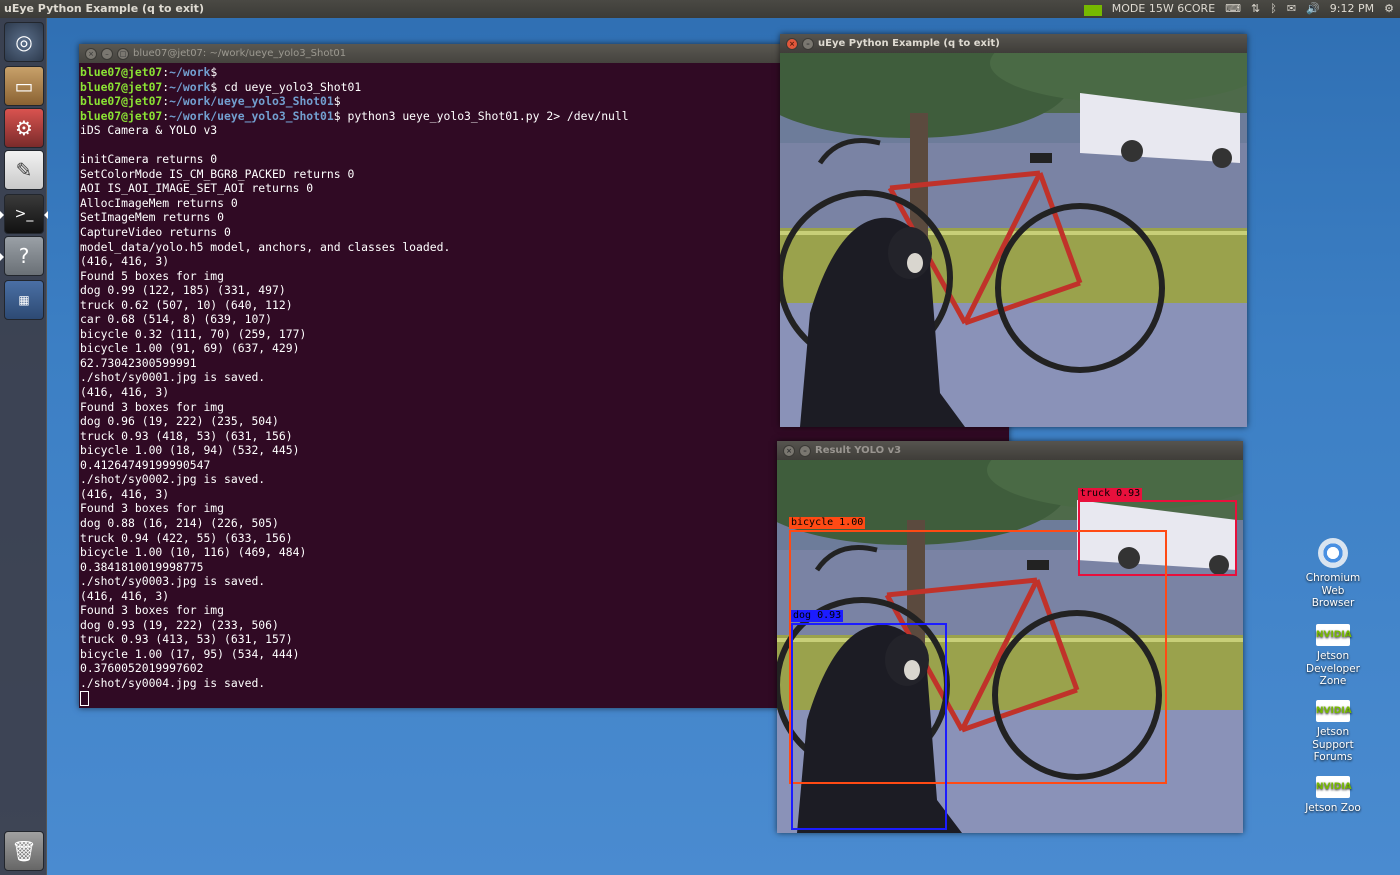 The height and width of the screenshot is (875, 1400). What do you see at coordinates (104, 8) in the screenshot?
I see `active-window-title: uEye Python Example (q to exit)` at bounding box center [104, 8].